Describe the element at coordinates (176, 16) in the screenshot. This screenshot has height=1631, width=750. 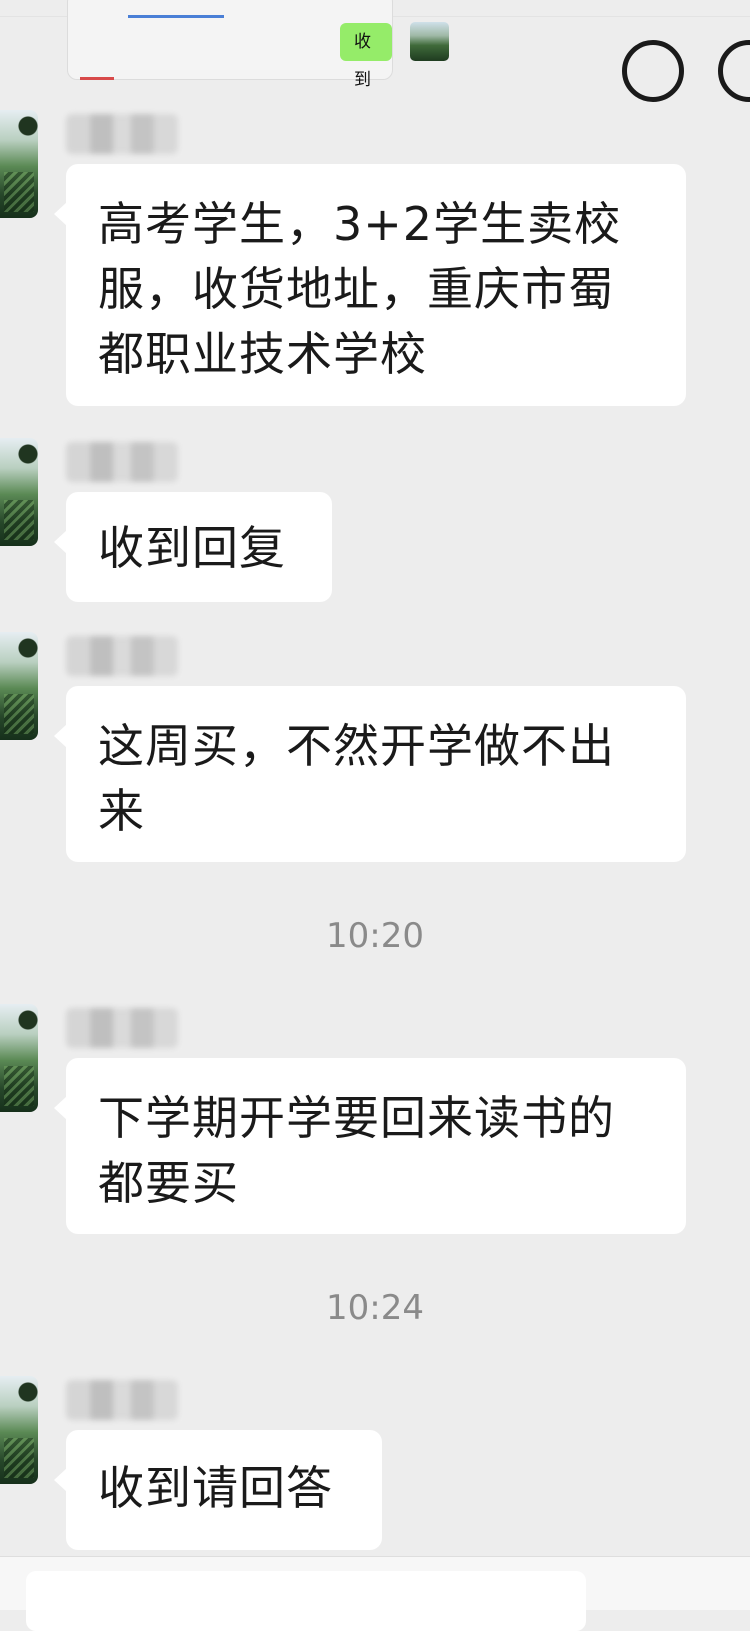
I see `quote-accent-line` at that location.